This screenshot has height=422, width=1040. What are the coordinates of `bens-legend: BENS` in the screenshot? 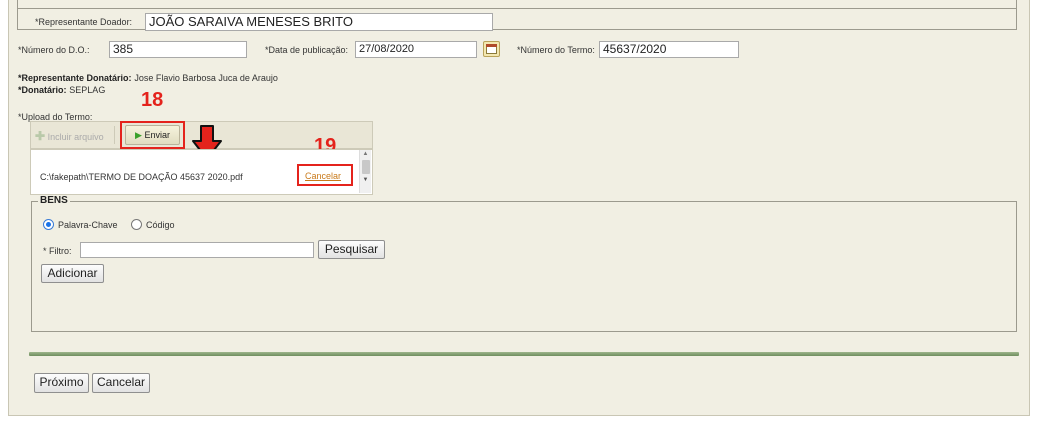 It's located at (54, 200).